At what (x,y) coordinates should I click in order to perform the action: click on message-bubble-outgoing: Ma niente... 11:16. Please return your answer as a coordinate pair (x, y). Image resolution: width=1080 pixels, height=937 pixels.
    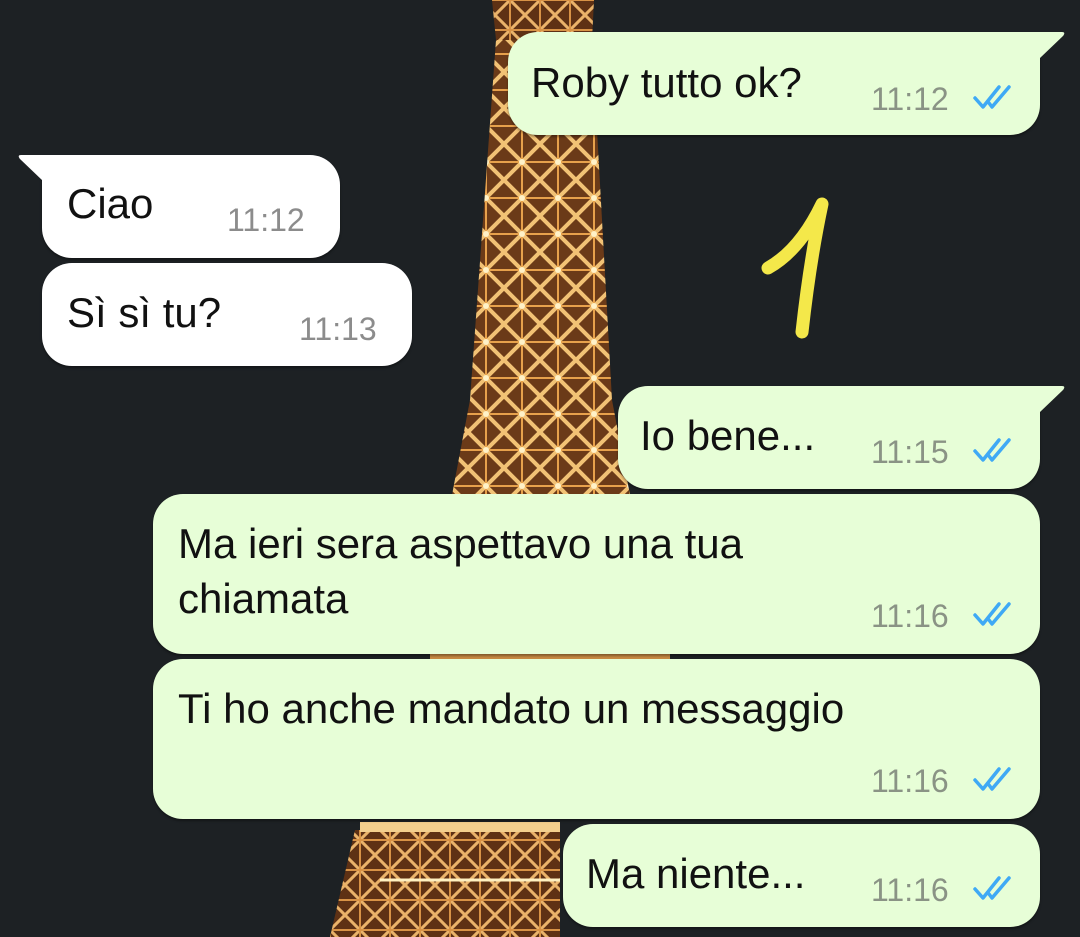
    Looking at the image, I should click on (801, 875).